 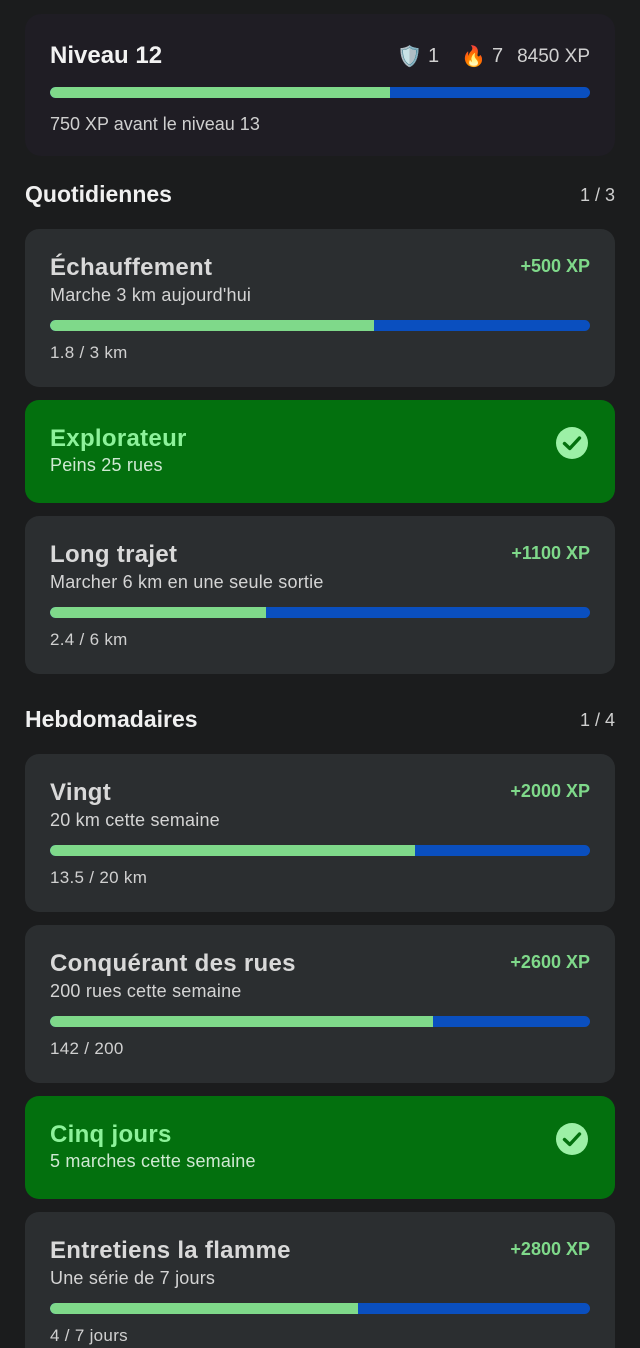 What do you see at coordinates (473, 57) in the screenshot?
I see `fire-icon: 🔥` at bounding box center [473, 57].